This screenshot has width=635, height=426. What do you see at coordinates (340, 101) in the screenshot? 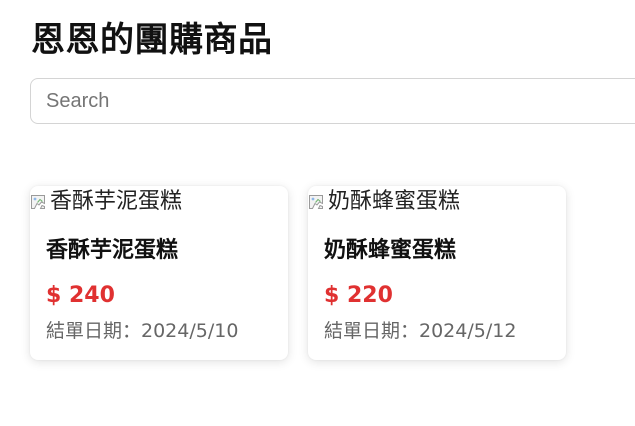
I see `search-input` at bounding box center [340, 101].